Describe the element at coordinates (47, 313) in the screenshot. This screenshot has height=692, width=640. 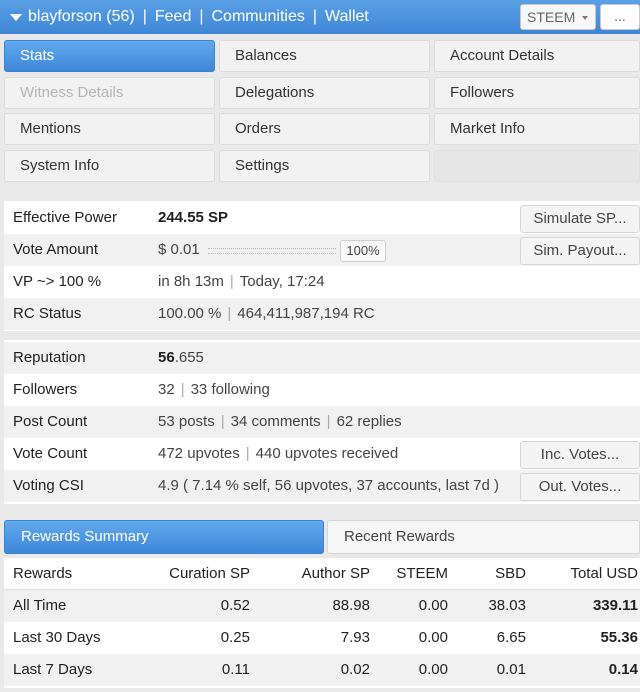
I see `rc-status-label: RC Status` at that location.